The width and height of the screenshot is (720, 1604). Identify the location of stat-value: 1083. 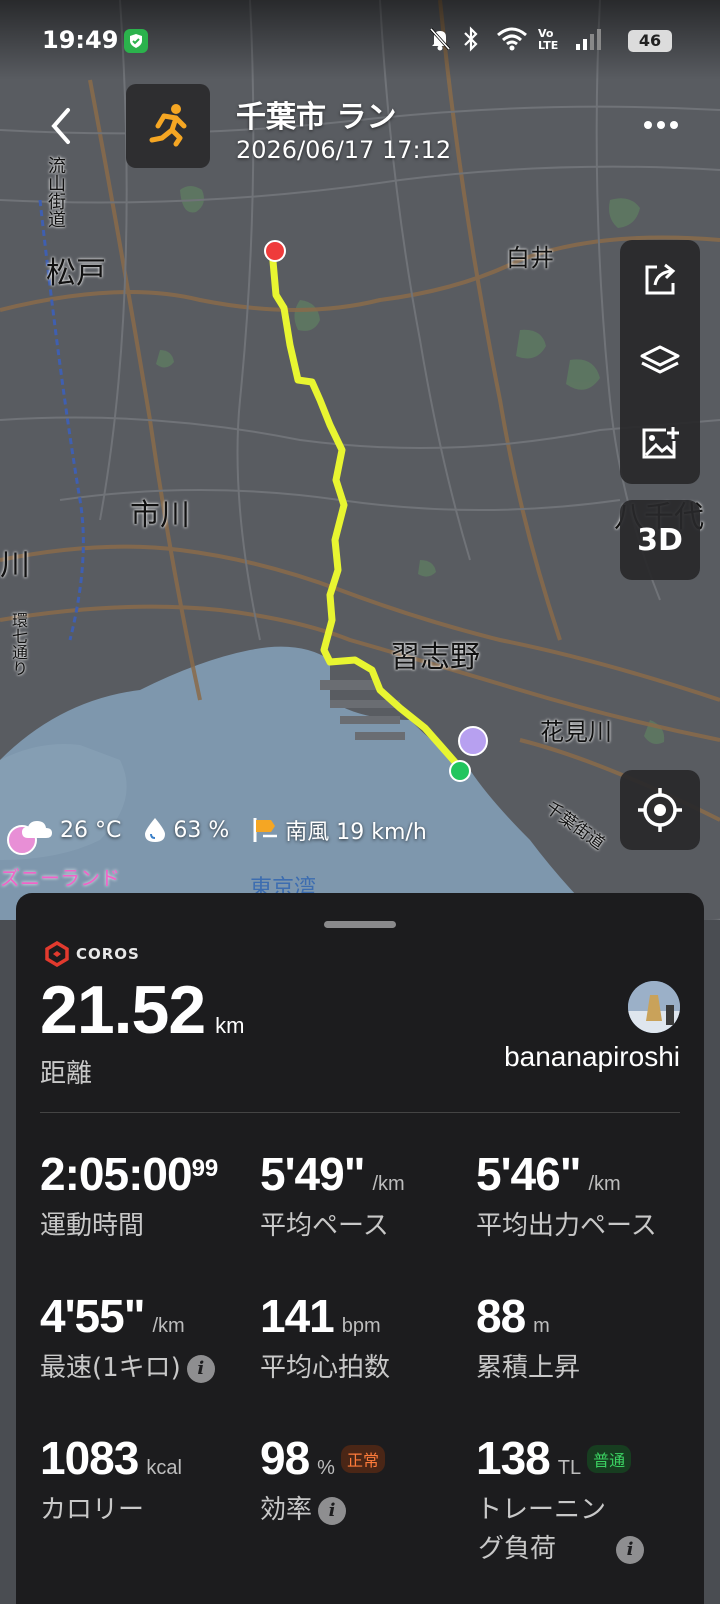
(89, 1458).